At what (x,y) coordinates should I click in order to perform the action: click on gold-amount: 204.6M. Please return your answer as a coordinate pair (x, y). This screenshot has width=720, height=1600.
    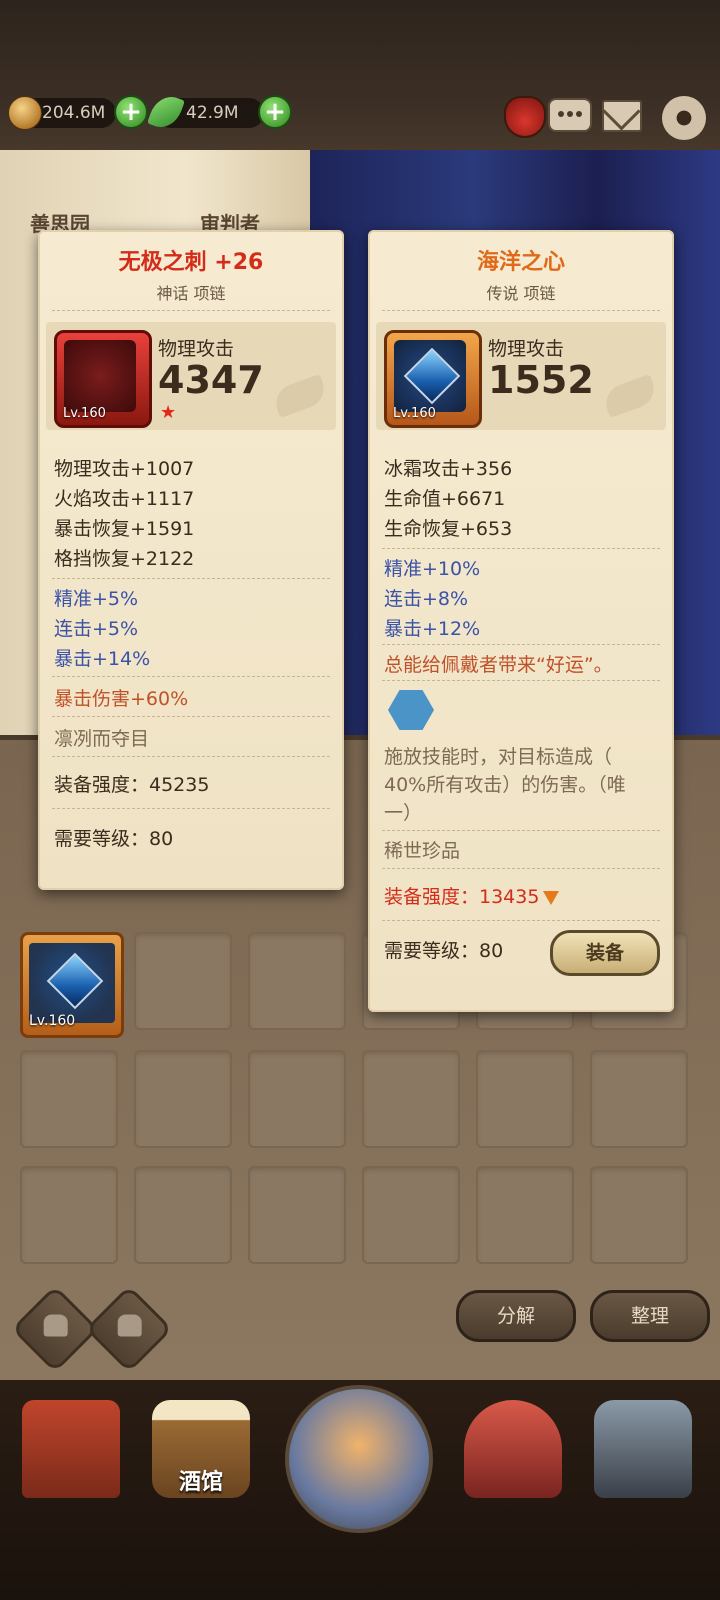
    Looking at the image, I should click on (74, 113).